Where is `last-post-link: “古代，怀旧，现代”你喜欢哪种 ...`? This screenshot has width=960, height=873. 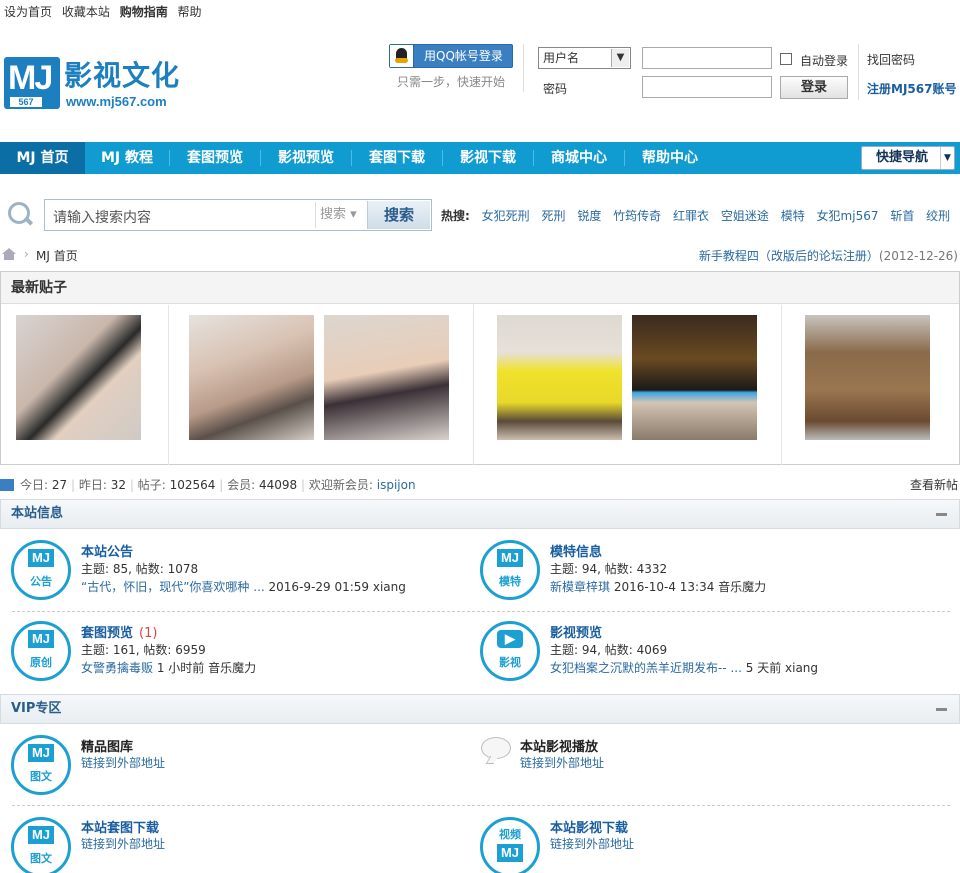
last-post-link: “古代，怀旧，现代”你喜欢哪种 ... is located at coordinates (173, 587).